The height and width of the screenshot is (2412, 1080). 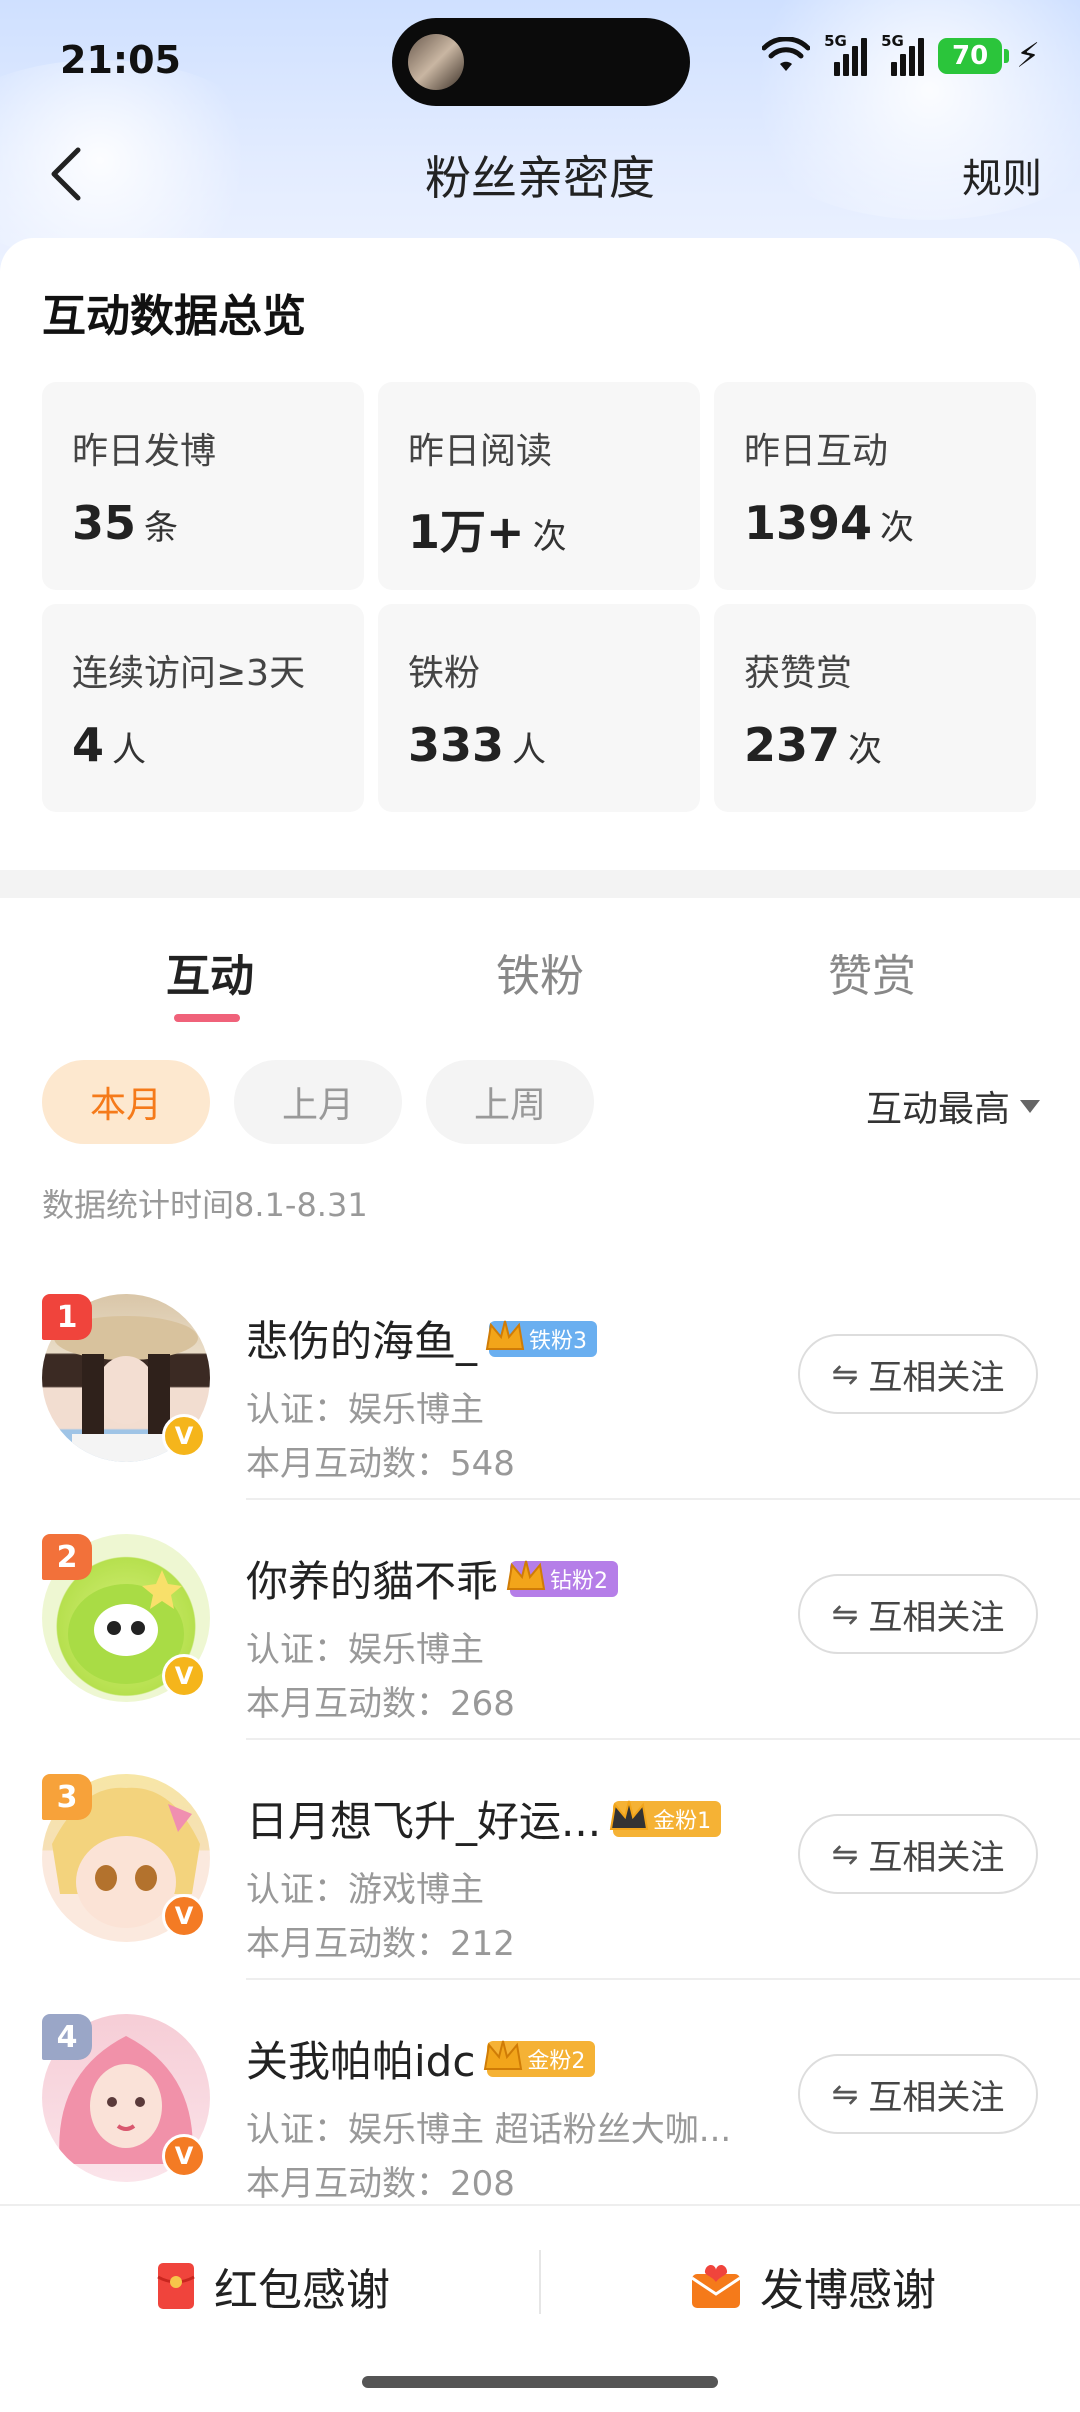 I want to click on signal-1-label: 5G, so click(x=835, y=41).